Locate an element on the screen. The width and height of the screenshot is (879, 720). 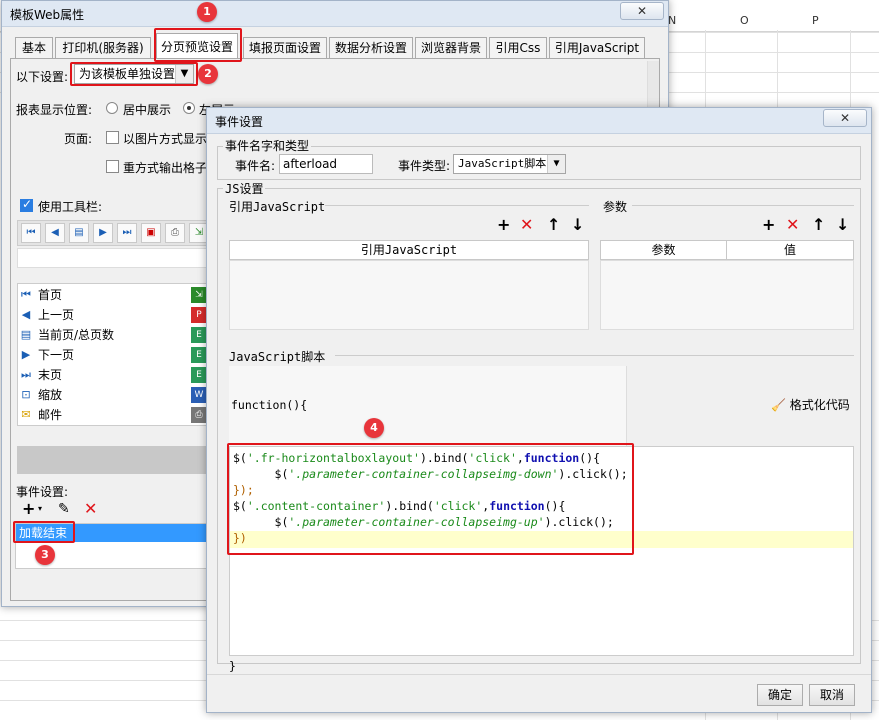
event-name-label: 事件名: is located at coordinates (255, 166).